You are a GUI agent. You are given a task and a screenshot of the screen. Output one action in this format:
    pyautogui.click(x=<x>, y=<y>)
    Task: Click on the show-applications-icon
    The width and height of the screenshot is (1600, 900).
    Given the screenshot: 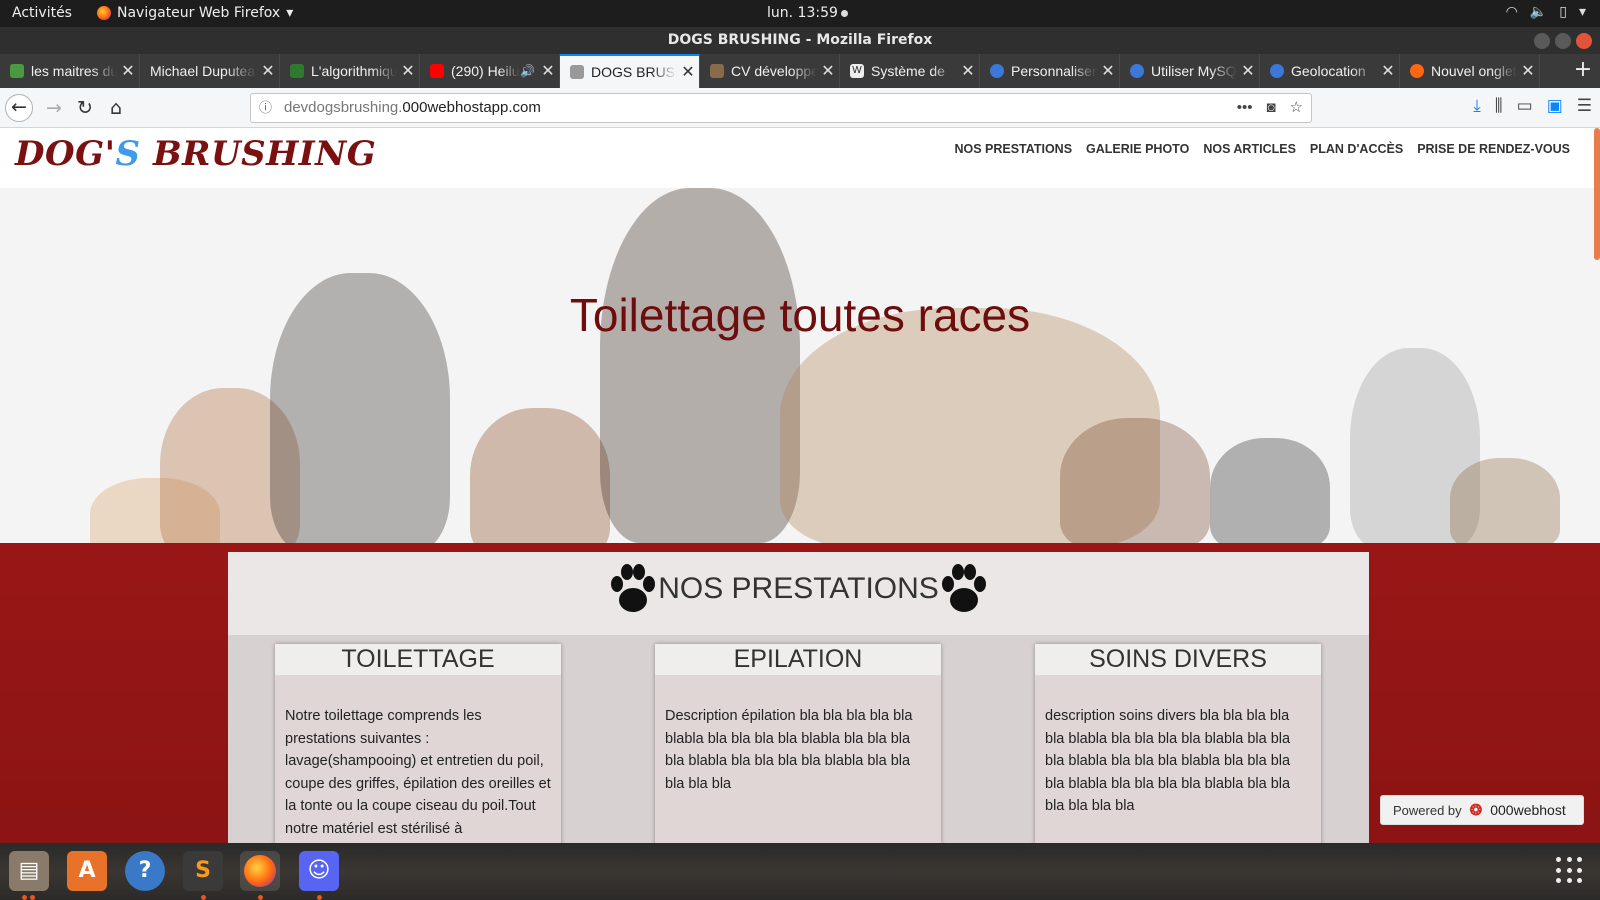 What is the action you would take?
    pyautogui.click(x=1570, y=871)
    